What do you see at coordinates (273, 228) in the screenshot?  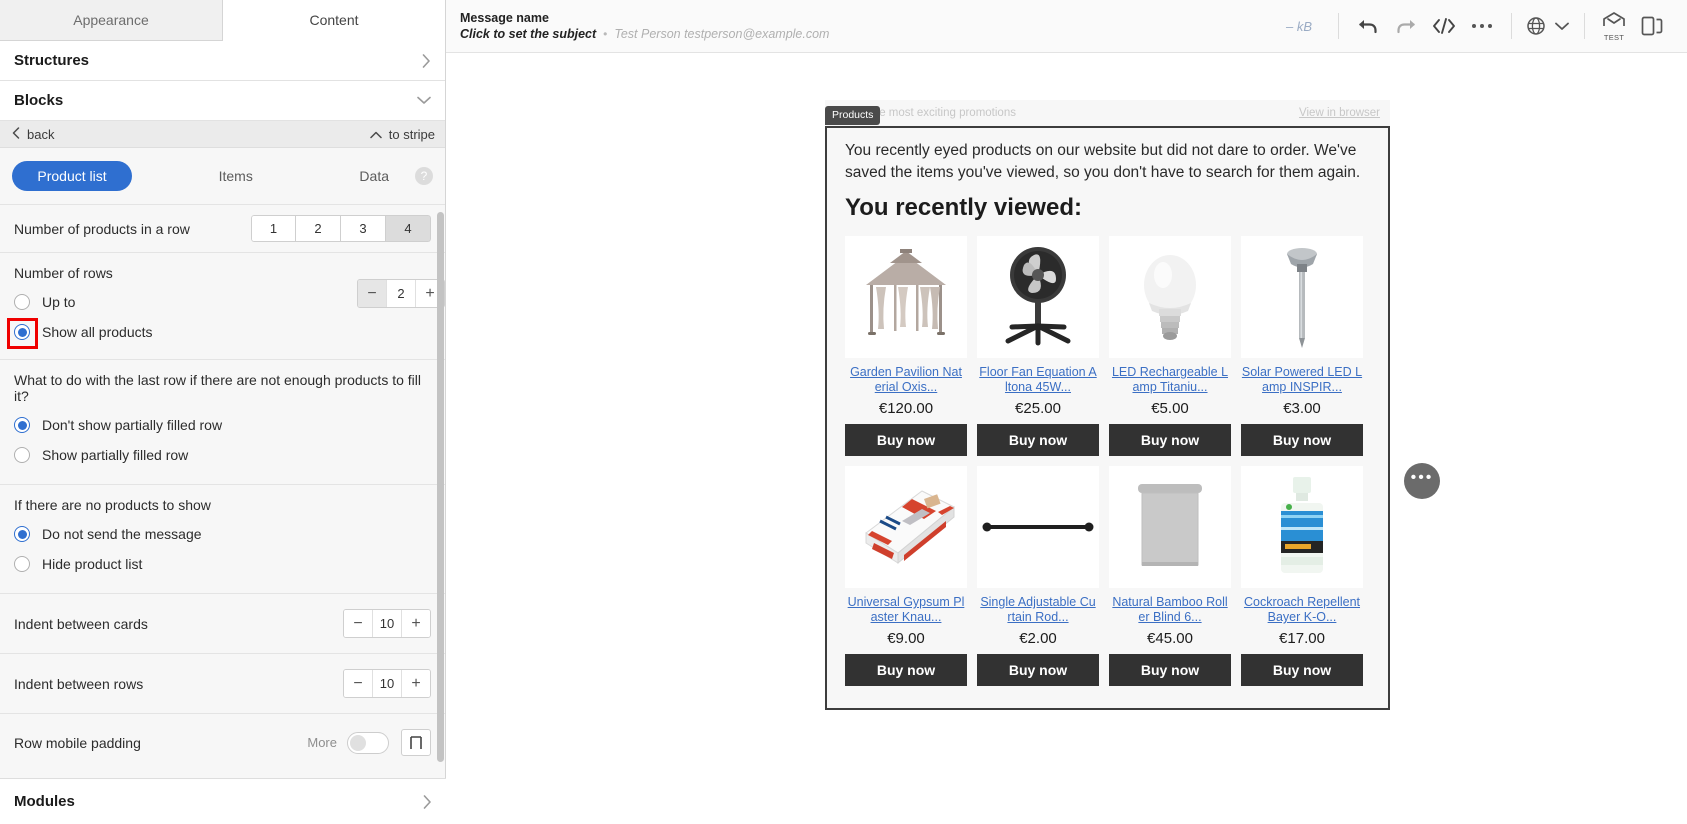 I see `segment-1: 1` at bounding box center [273, 228].